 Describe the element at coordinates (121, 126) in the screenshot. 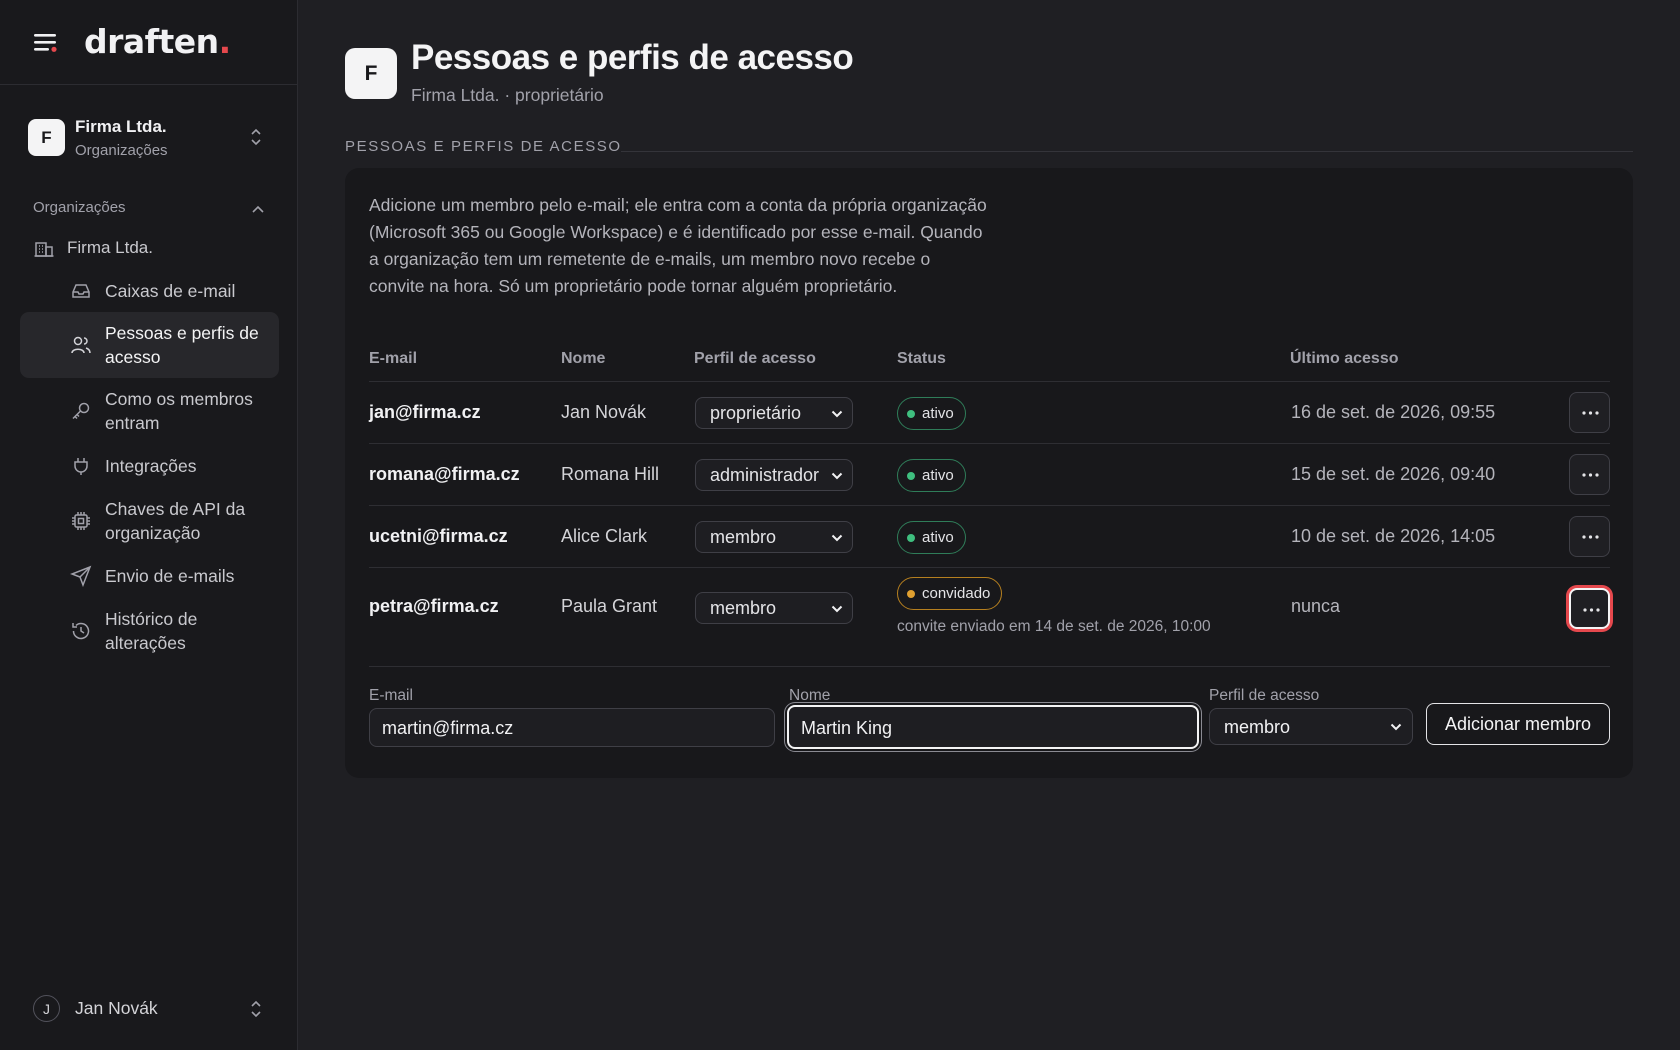

I see `org-name: Firma Ltda.` at that location.